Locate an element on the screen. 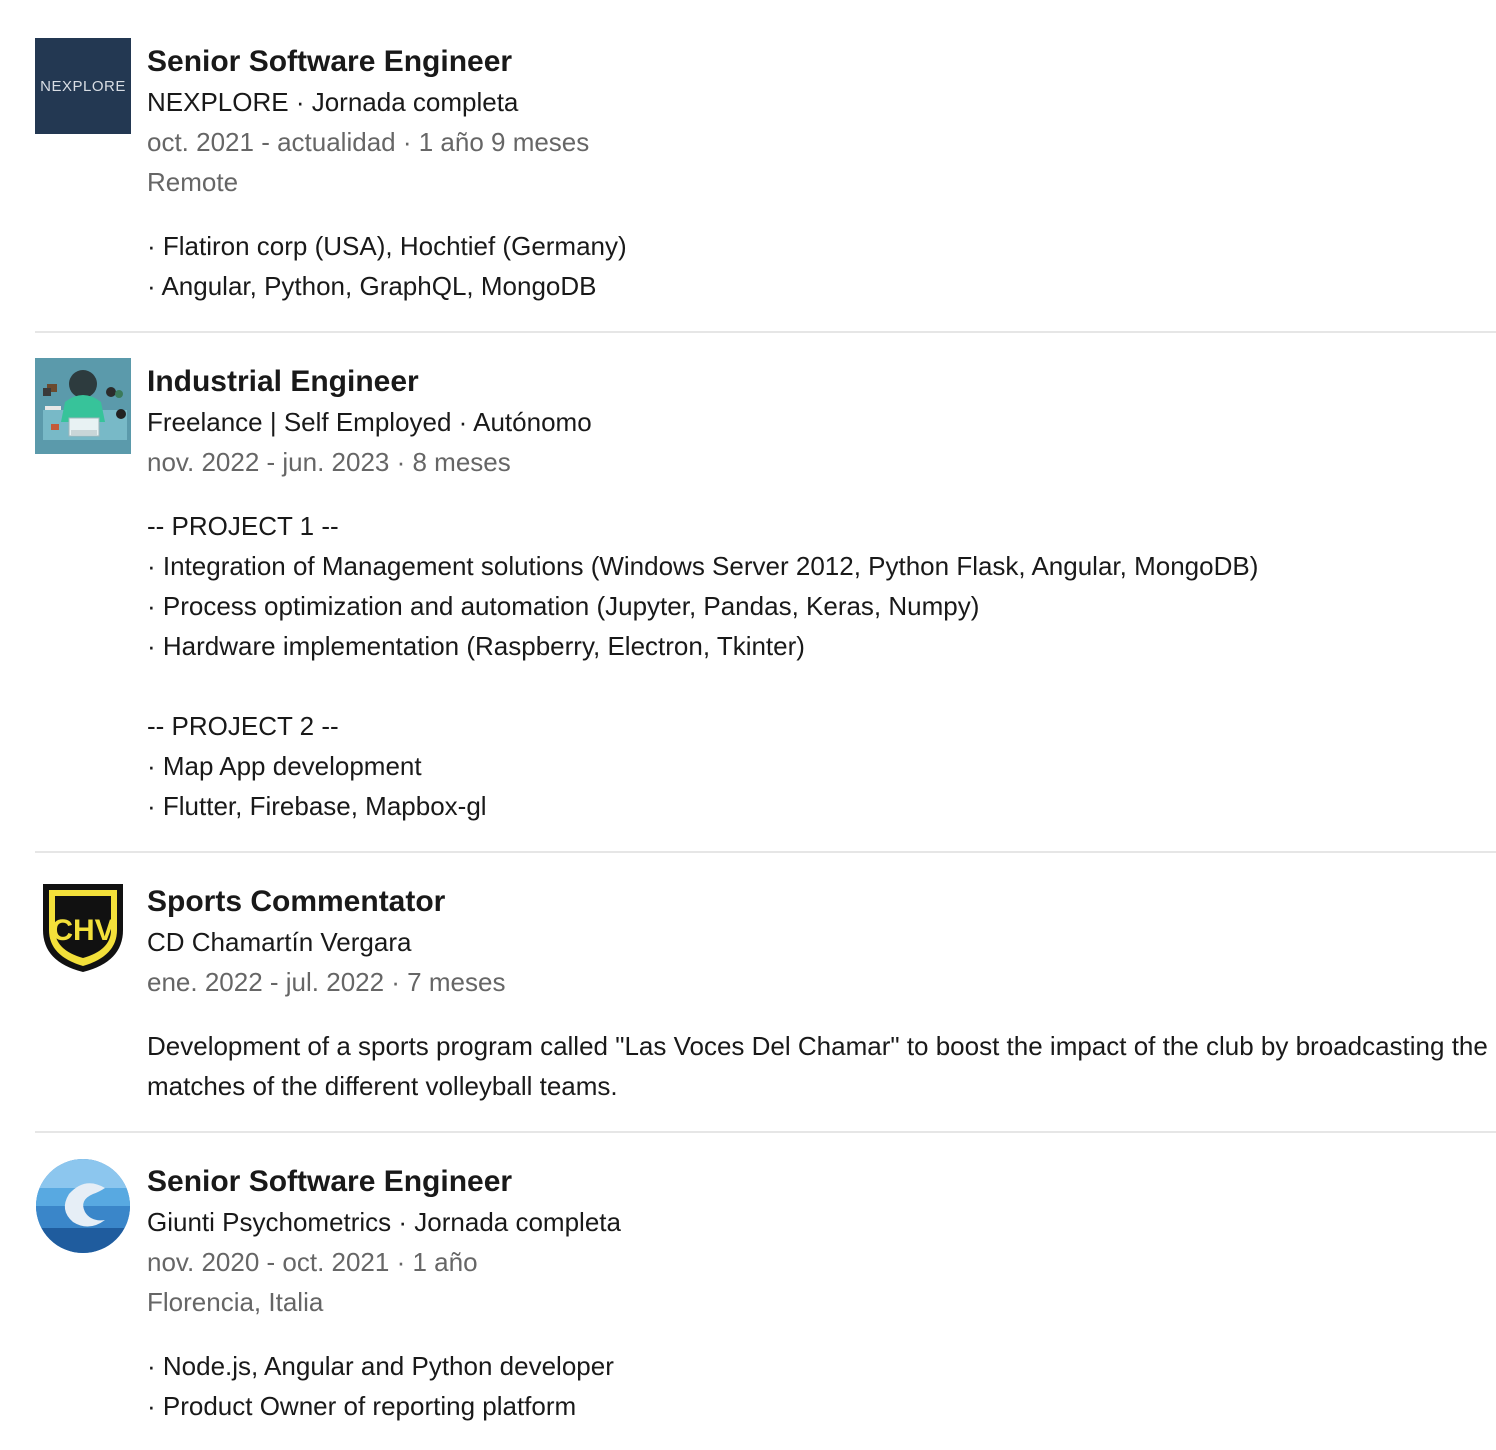  logo-text: NEXPLORE is located at coordinates (83, 86).